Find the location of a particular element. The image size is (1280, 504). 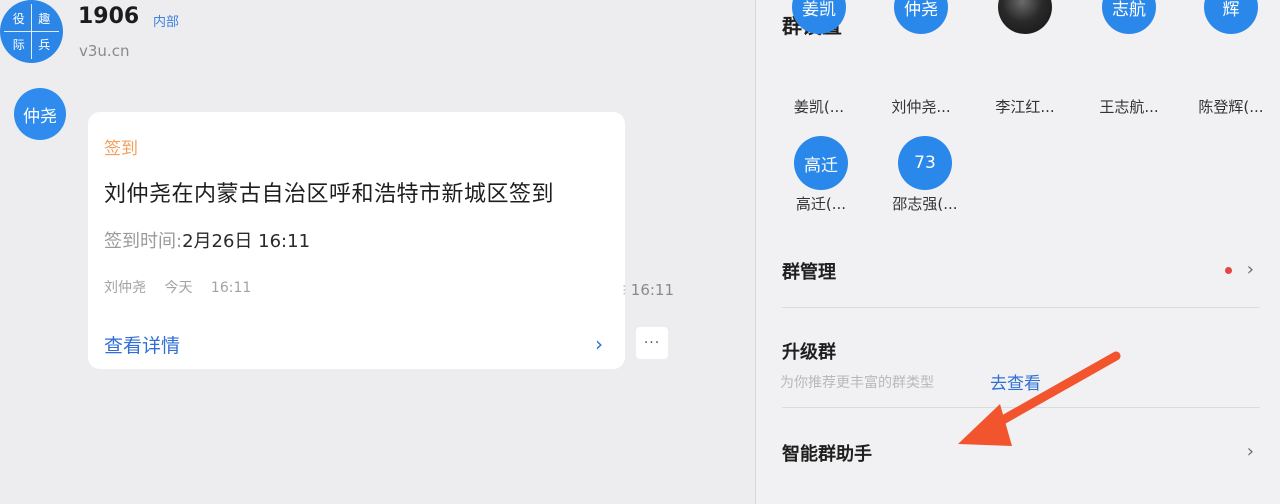

member-avatar: 高迁 is located at coordinates (821, 163).